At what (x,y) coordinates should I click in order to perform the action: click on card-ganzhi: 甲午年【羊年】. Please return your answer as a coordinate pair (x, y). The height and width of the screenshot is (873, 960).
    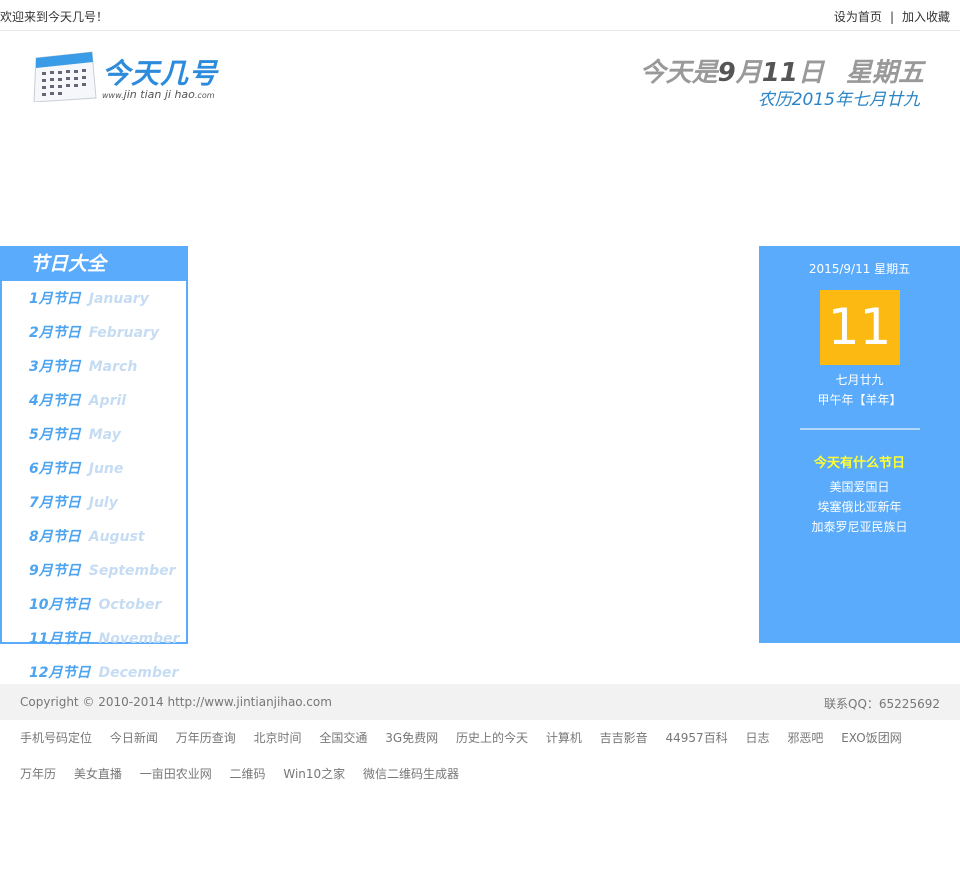
    Looking at the image, I should click on (859, 400).